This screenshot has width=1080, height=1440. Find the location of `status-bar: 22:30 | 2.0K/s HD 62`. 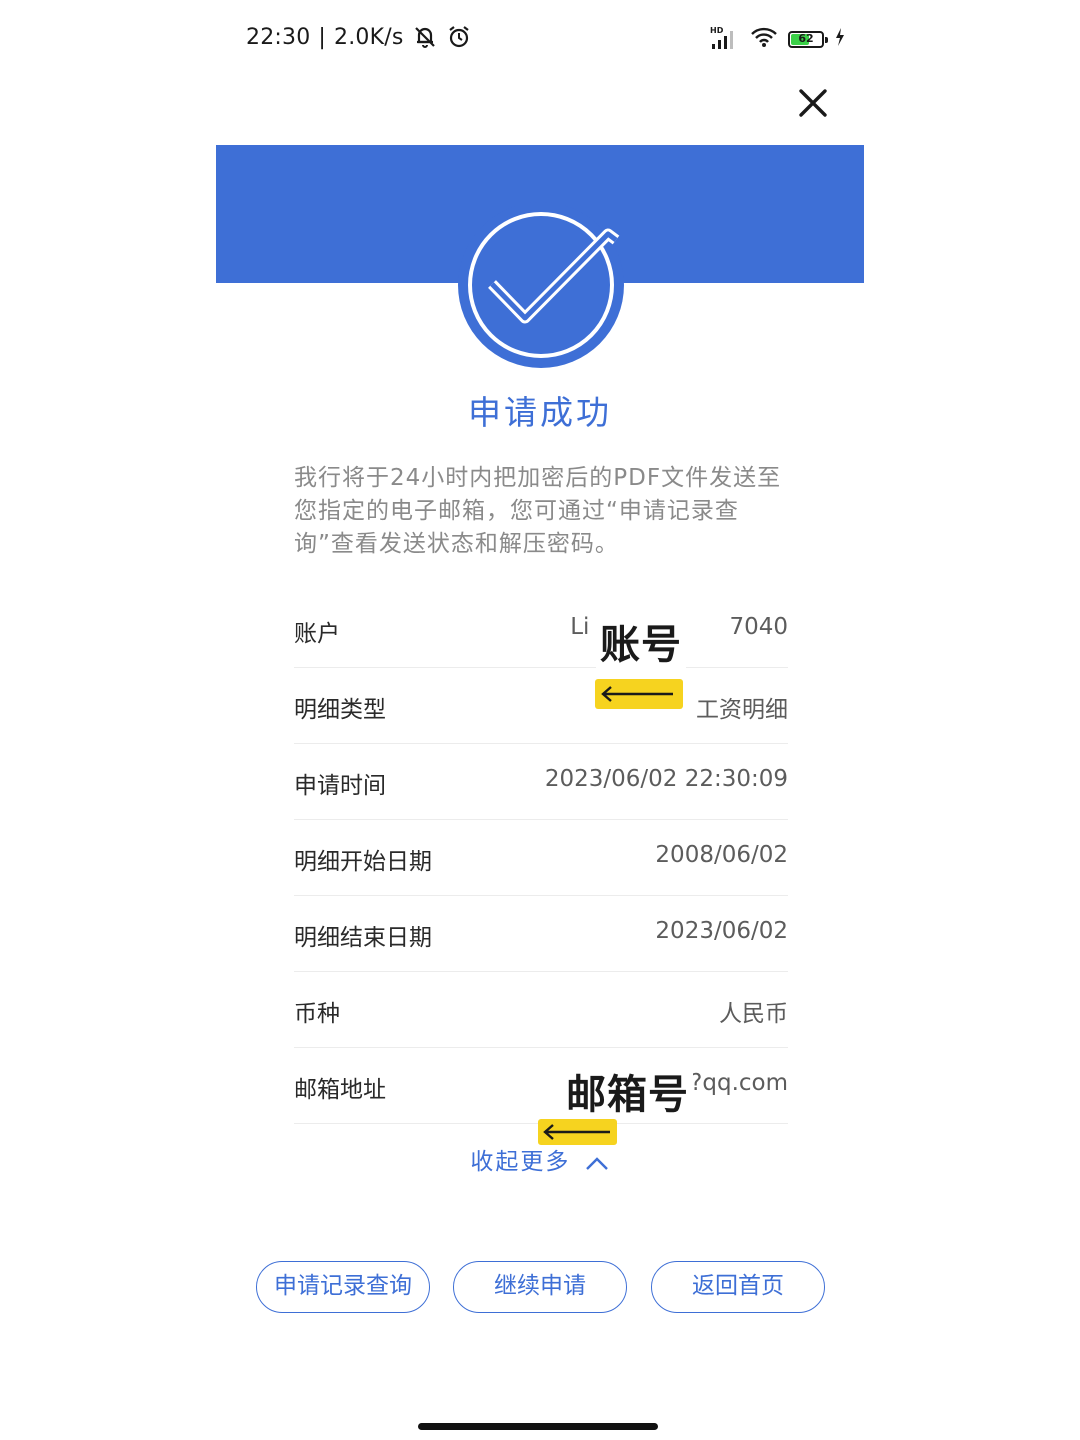

status-bar: 22:30 | 2.0K/s HD 62 is located at coordinates (546, 40).